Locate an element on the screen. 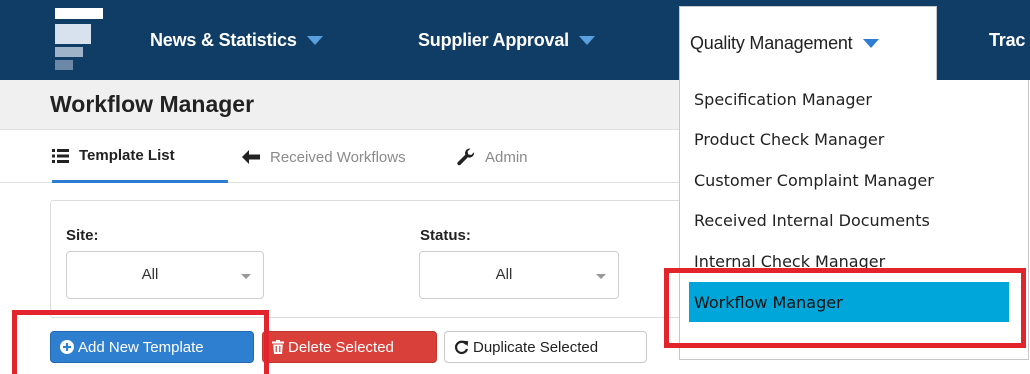  status-select-value: All is located at coordinates (504, 274).